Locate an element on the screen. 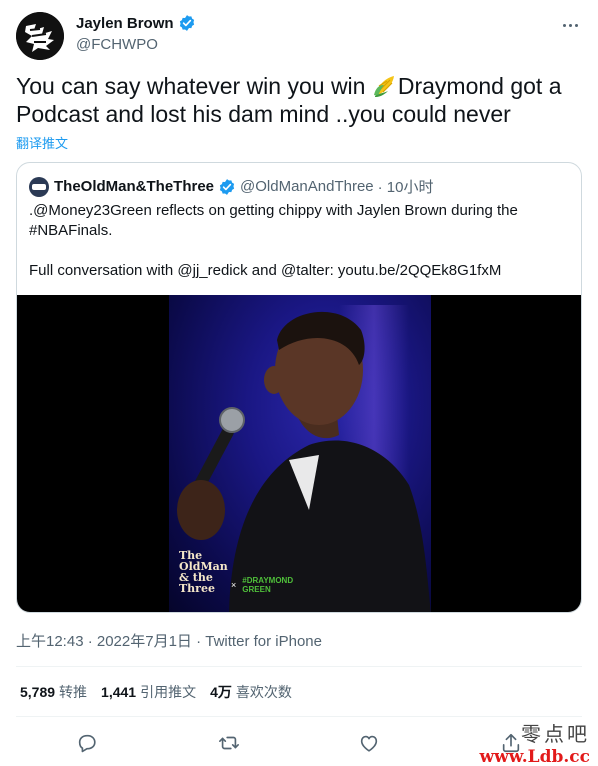  likes-count: 4万 is located at coordinates (221, 692).